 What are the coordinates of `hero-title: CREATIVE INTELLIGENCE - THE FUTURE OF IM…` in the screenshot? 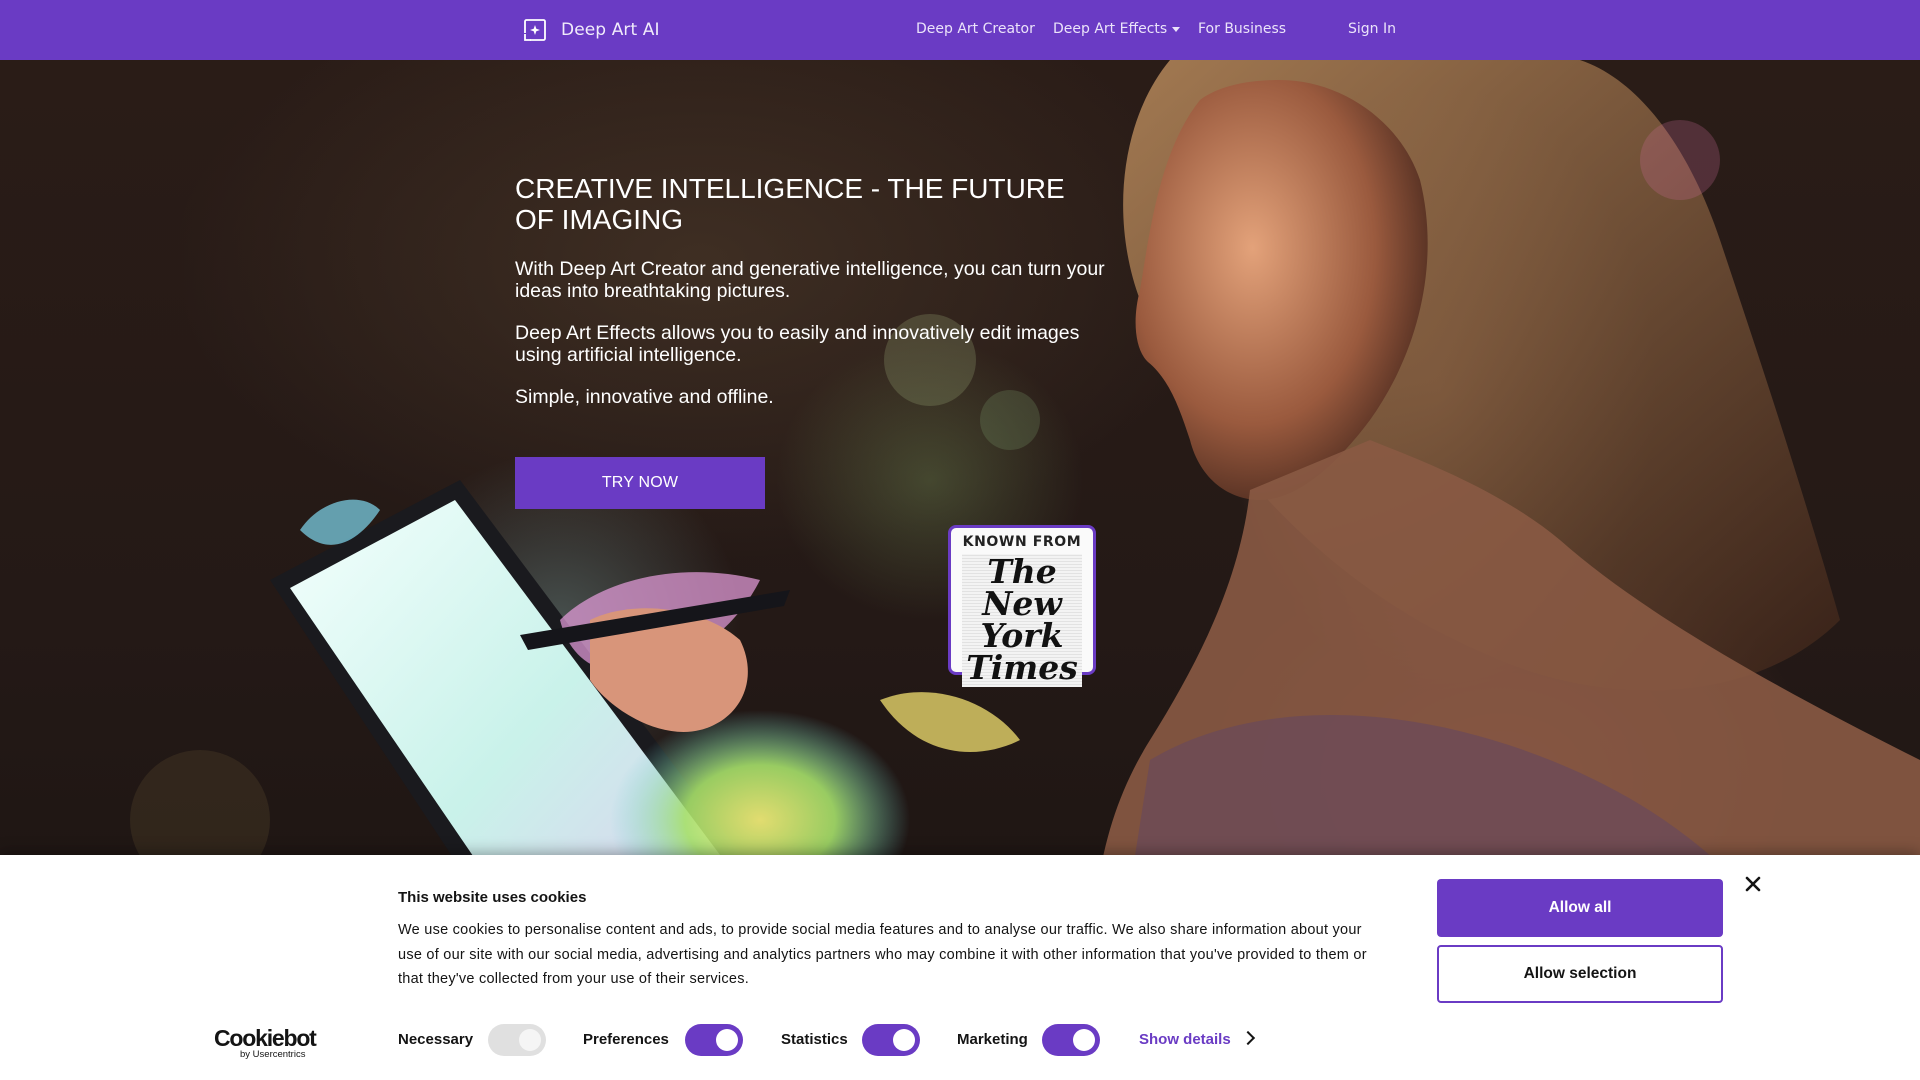 It's located at (790, 204).